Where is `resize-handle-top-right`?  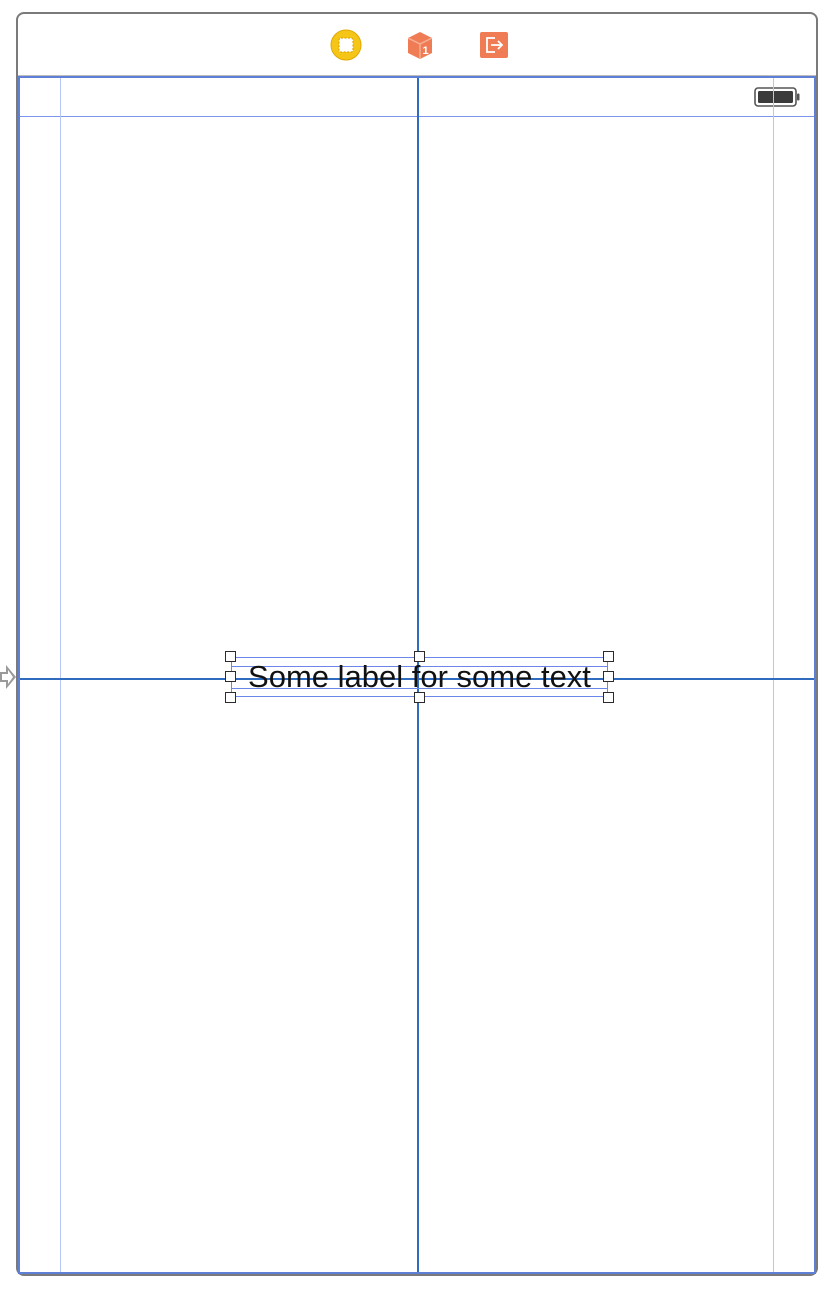
resize-handle-top-right is located at coordinates (608, 656).